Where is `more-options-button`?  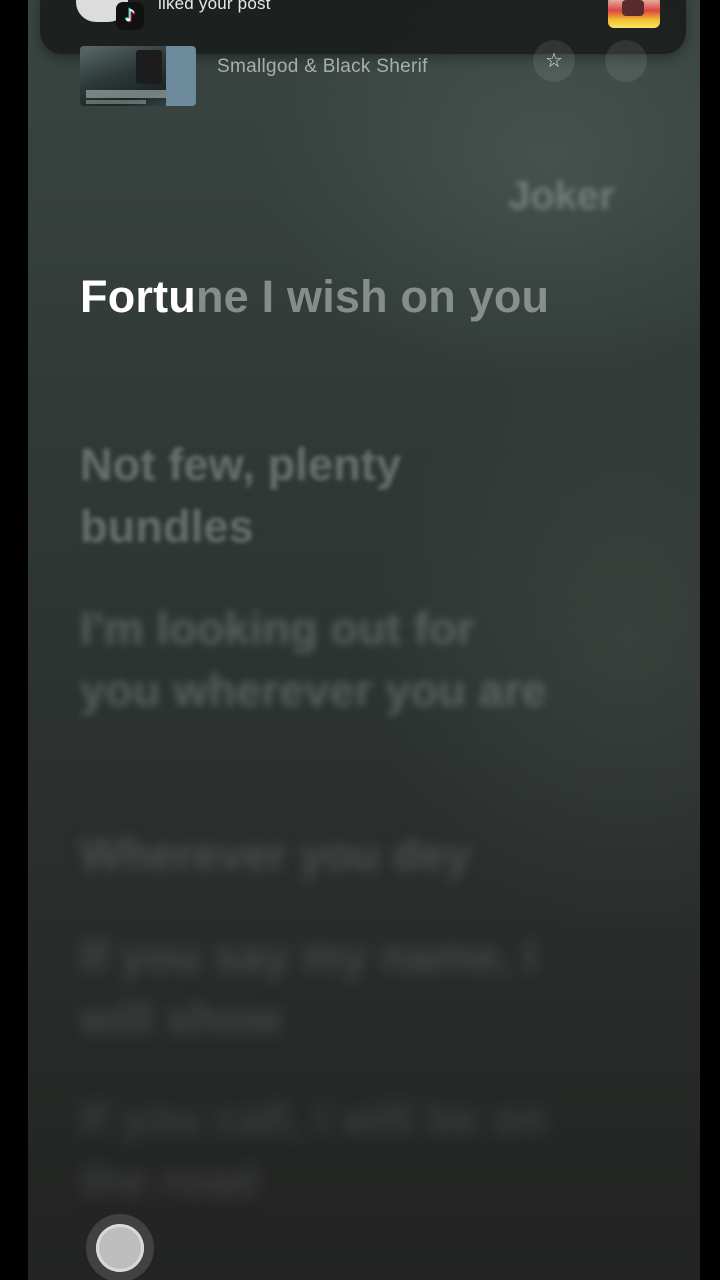
more-options-button is located at coordinates (626, 61).